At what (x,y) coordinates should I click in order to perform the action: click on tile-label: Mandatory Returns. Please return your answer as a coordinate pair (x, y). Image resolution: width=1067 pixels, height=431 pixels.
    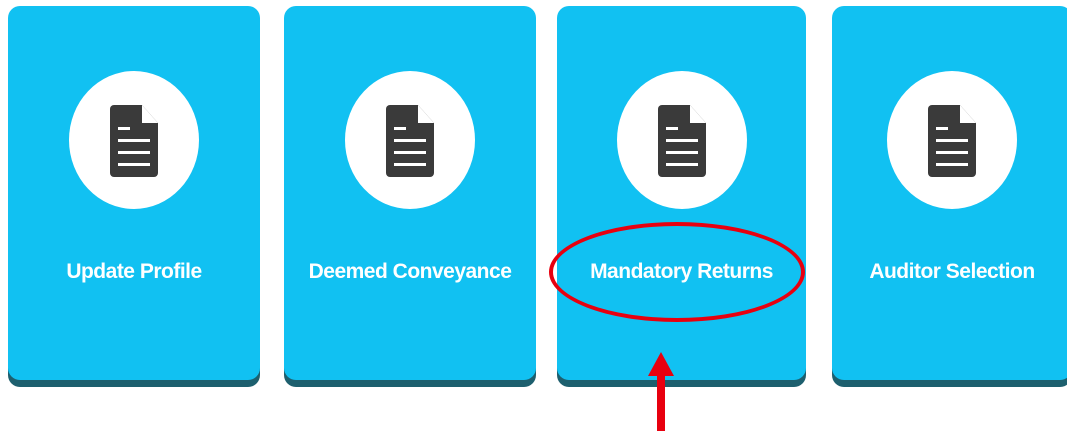
    Looking at the image, I should click on (681, 271).